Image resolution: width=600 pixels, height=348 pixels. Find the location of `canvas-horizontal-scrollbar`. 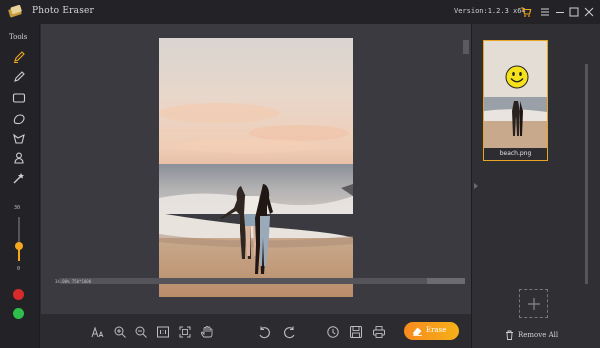

canvas-horizontal-scrollbar is located at coordinates (245, 281).